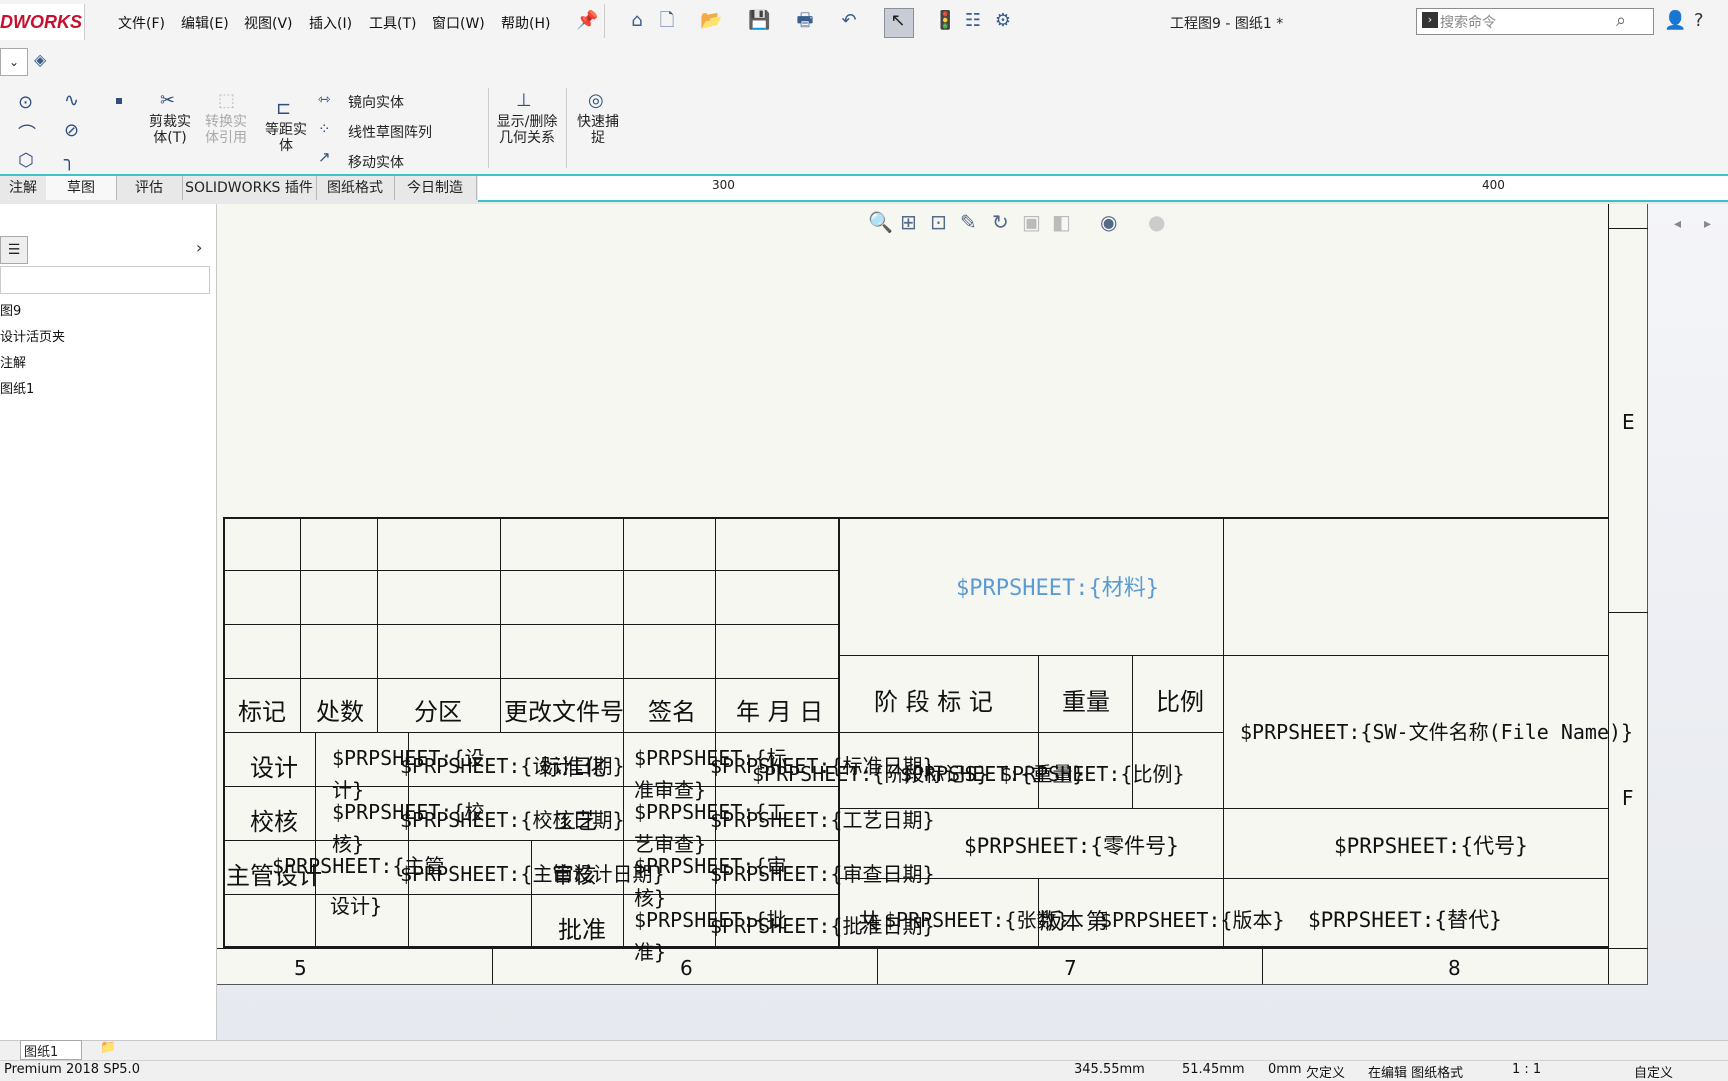 This screenshot has height=1081, width=1728. I want to click on new-document-icon: 🗋, so click(667, 21).